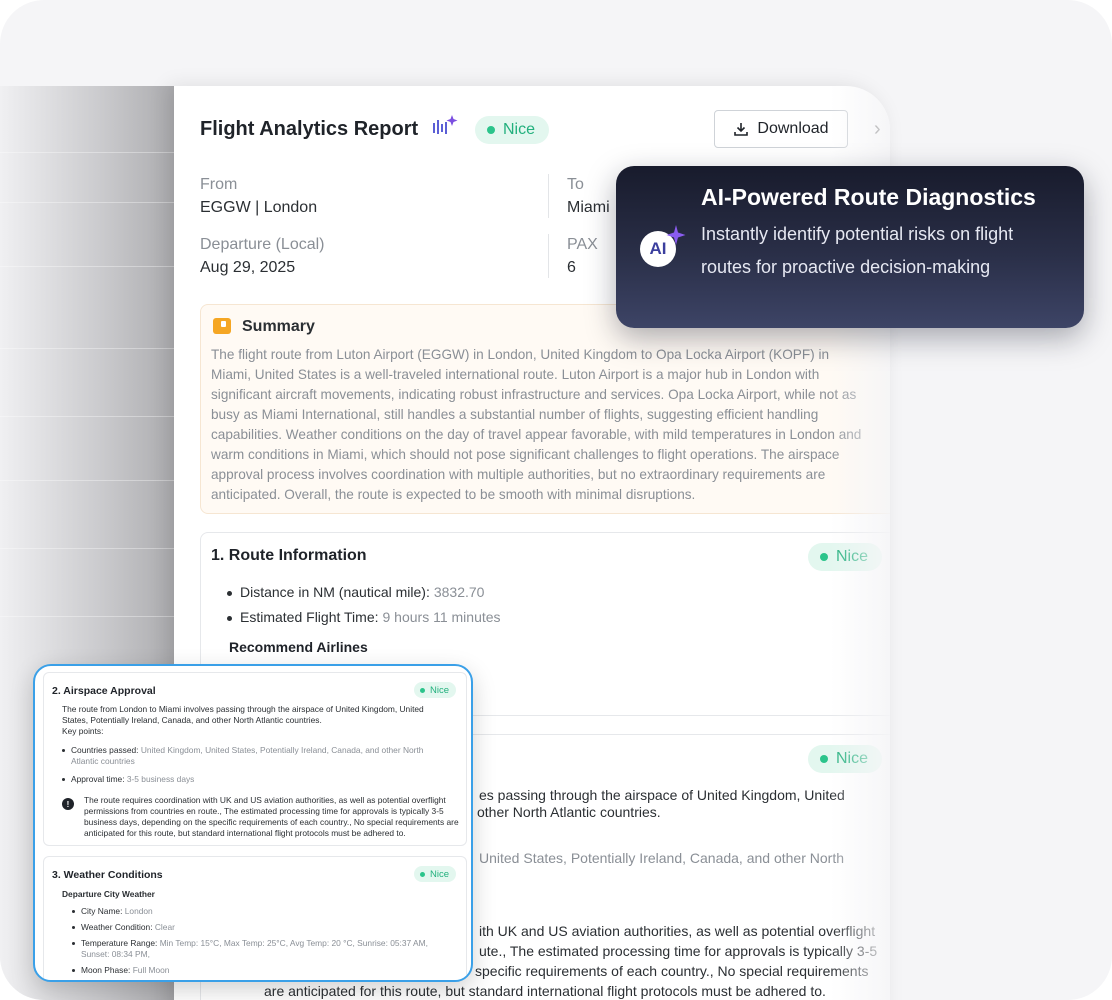  Describe the element at coordinates (569, 812) in the screenshot. I see `section-text: other North Atlantic countries.` at that location.